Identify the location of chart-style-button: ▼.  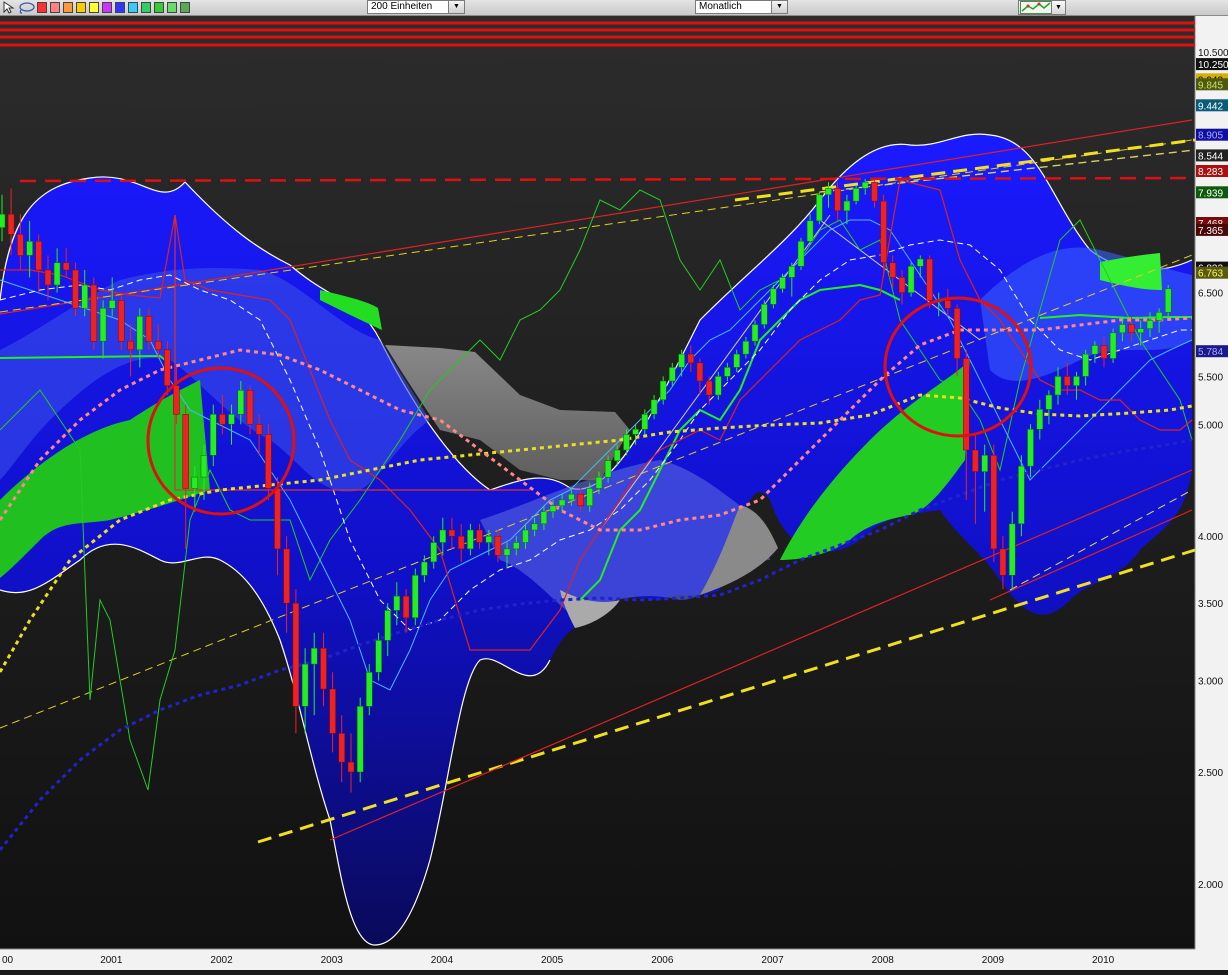
(1042, 7).